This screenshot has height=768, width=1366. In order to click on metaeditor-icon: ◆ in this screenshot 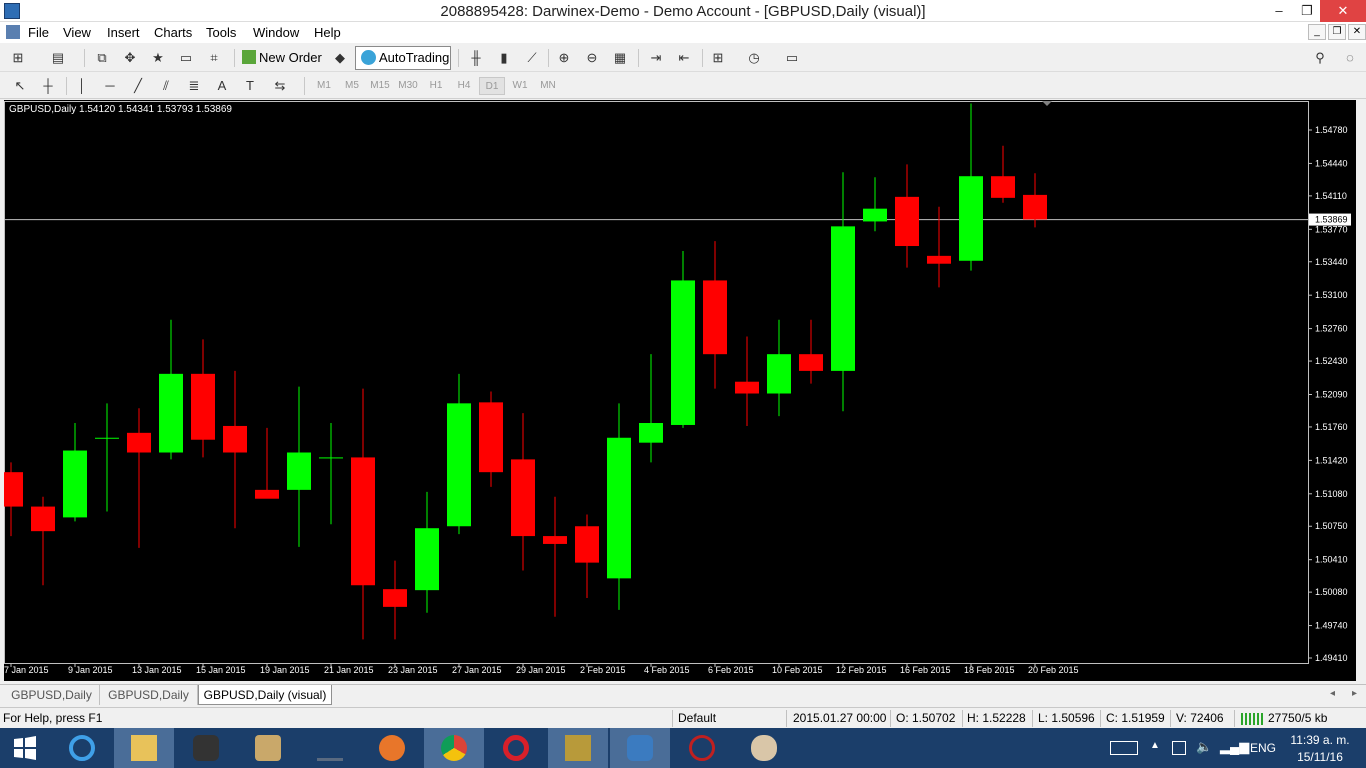, I will do `click(340, 58)`.